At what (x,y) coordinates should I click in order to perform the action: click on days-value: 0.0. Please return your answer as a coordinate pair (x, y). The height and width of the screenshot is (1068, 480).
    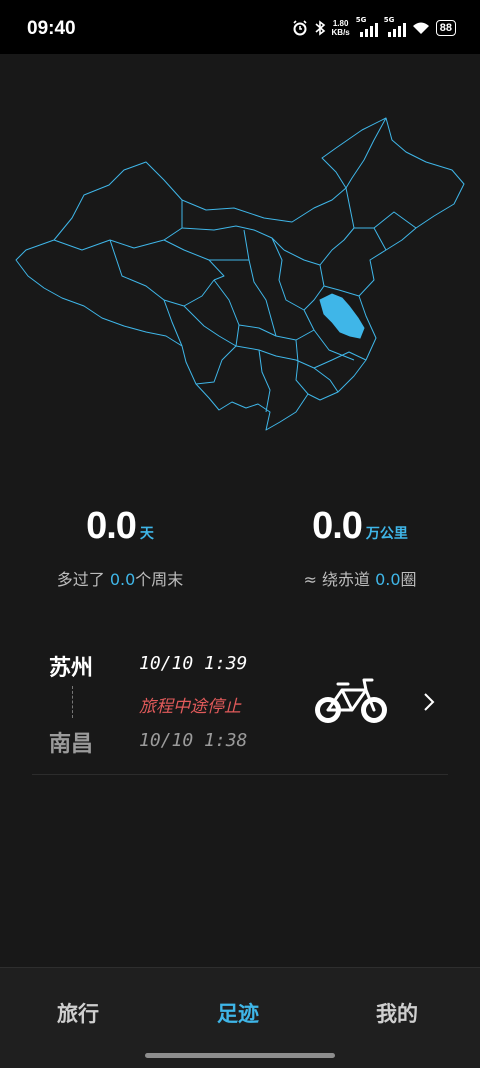
    Looking at the image, I should click on (111, 526).